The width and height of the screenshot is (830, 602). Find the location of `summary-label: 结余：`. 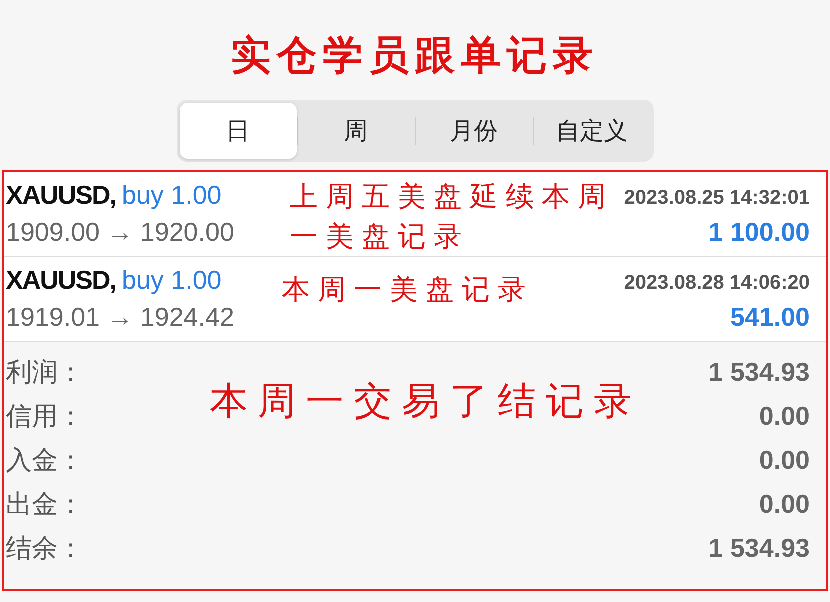

summary-label: 结余： is located at coordinates (45, 548).